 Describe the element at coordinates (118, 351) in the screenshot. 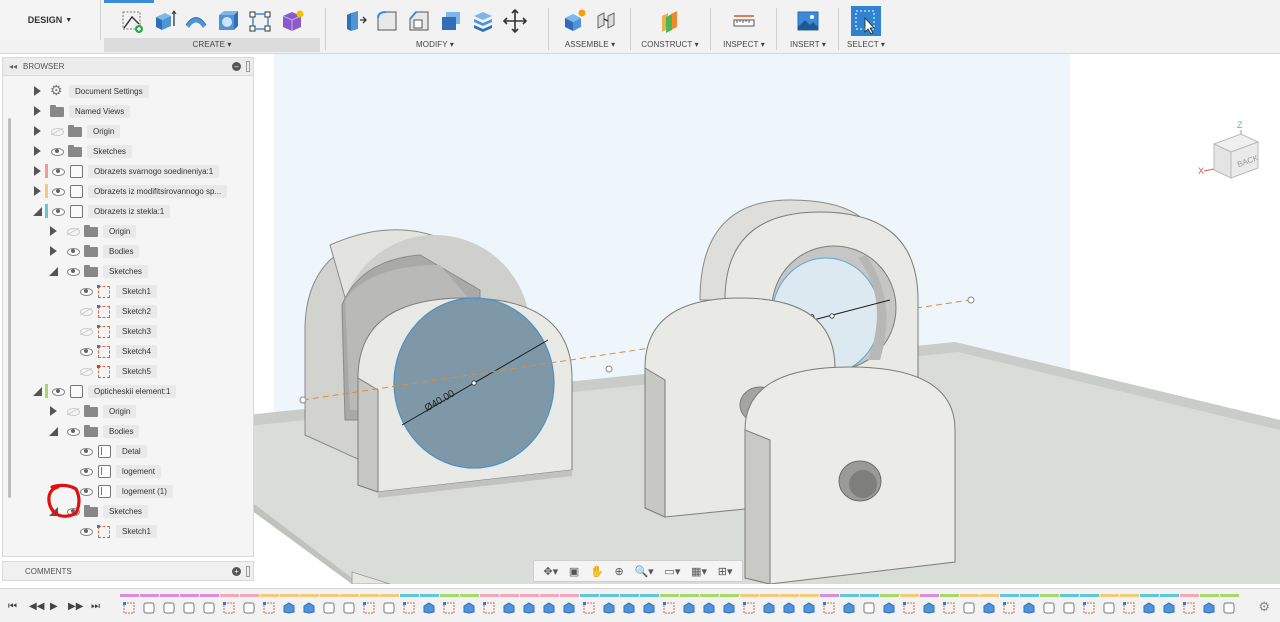

I see `tree-node-sketch4: Sketch4` at that location.